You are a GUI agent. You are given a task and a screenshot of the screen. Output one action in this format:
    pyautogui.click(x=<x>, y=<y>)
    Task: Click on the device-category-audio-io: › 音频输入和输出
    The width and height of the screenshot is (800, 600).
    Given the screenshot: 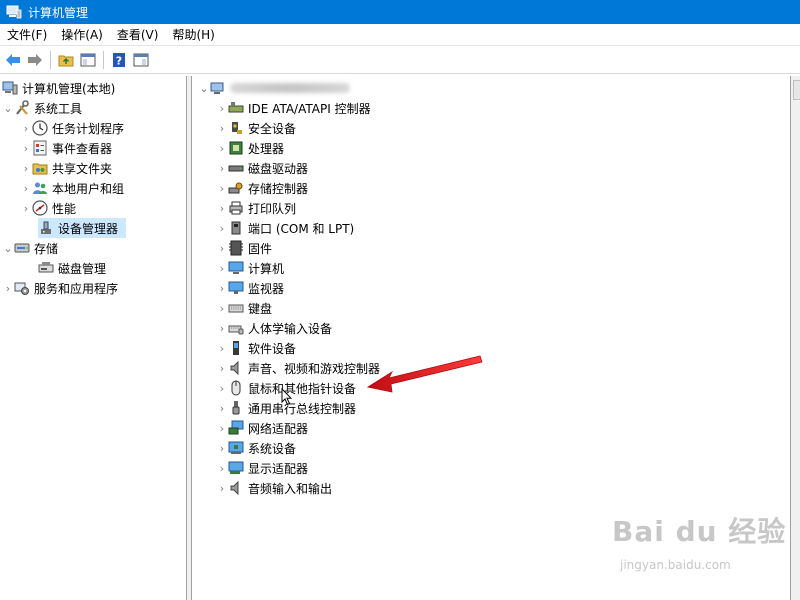 What is the action you would take?
    pyautogui.click(x=274, y=488)
    